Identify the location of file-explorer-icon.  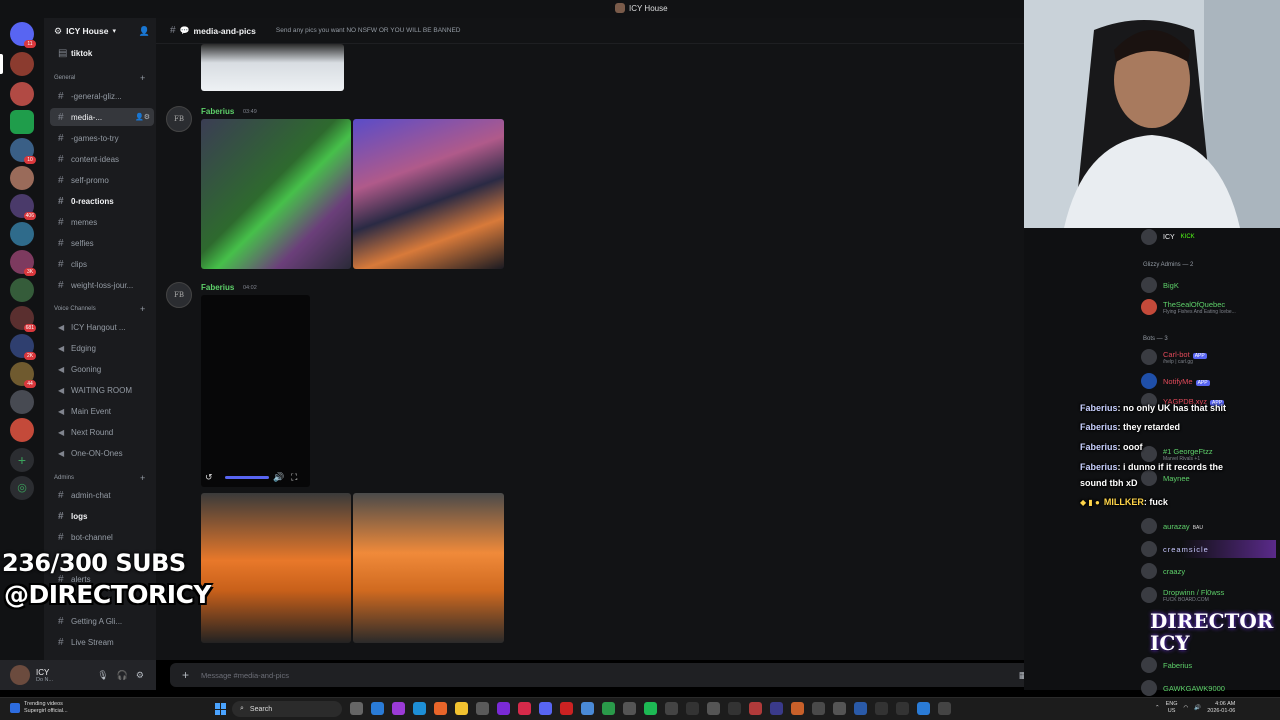
(461, 708).